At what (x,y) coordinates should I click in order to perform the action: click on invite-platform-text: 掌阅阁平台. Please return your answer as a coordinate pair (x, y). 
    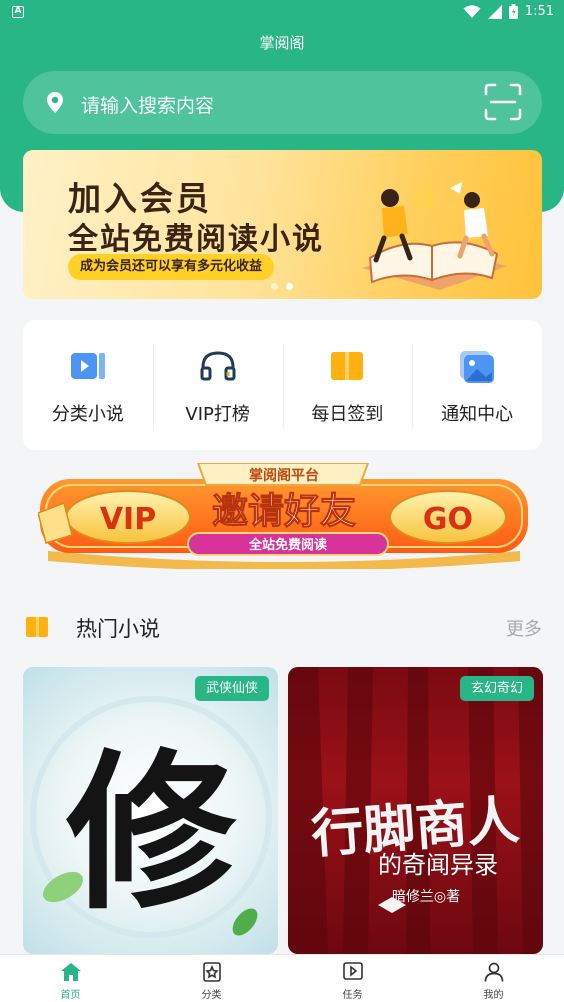
    Looking at the image, I should click on (284, 475).